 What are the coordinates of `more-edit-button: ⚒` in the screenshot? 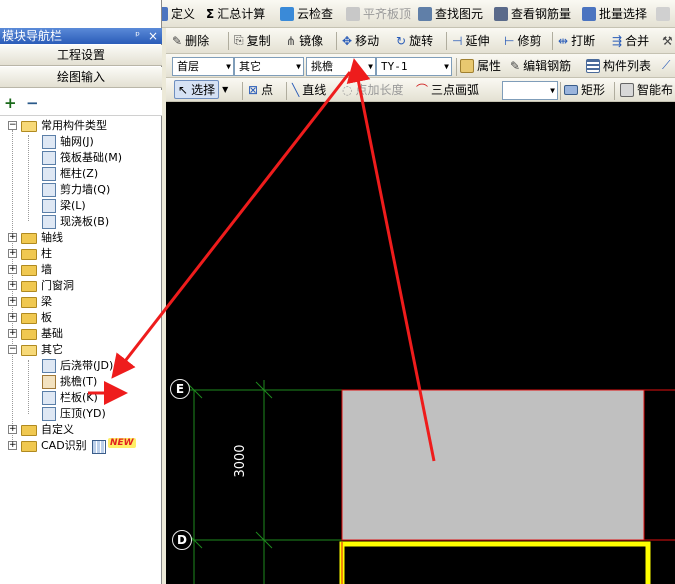 It's located at (667, 40).